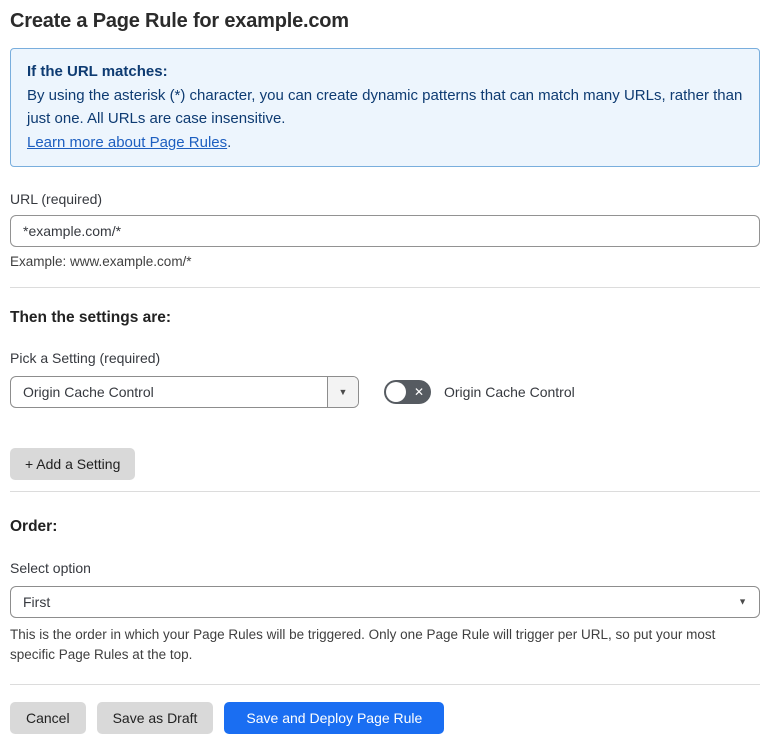  Describe the element at coordinates (48, 718) in the screenshot. I see `cancel-button: Cancel` at that location.